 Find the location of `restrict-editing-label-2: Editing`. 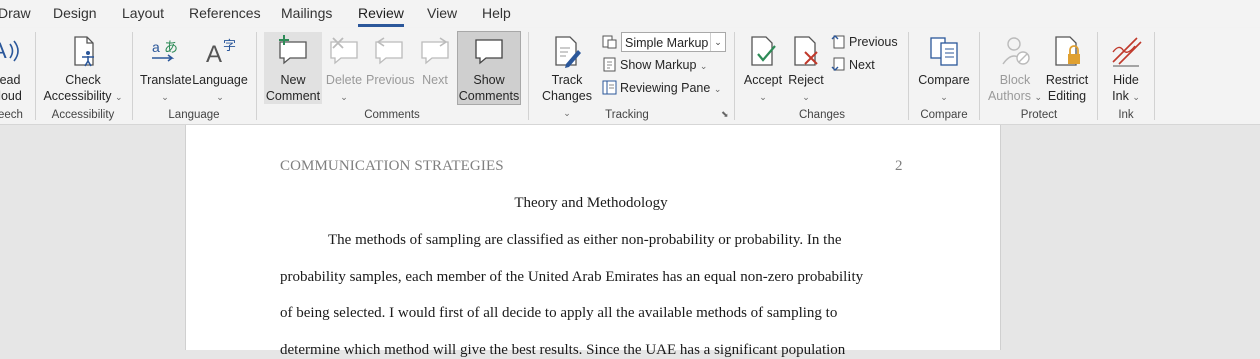

restrict-editing-label-2: Editing is located at coordinates (1067, 96).